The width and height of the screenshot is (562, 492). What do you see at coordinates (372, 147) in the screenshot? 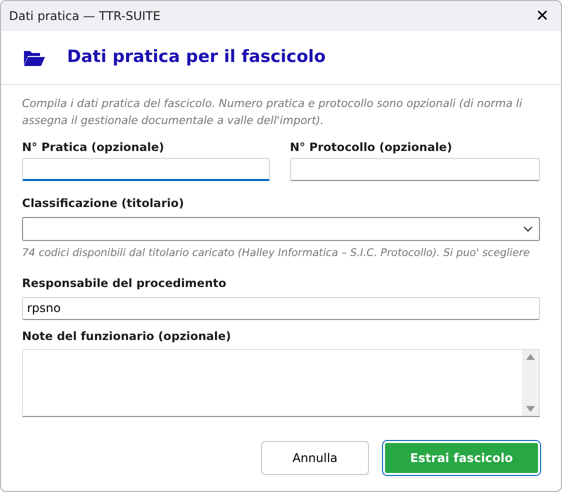
I see `field-label: N° Protocollo (opzionale)` at bounding box center [372, 147].